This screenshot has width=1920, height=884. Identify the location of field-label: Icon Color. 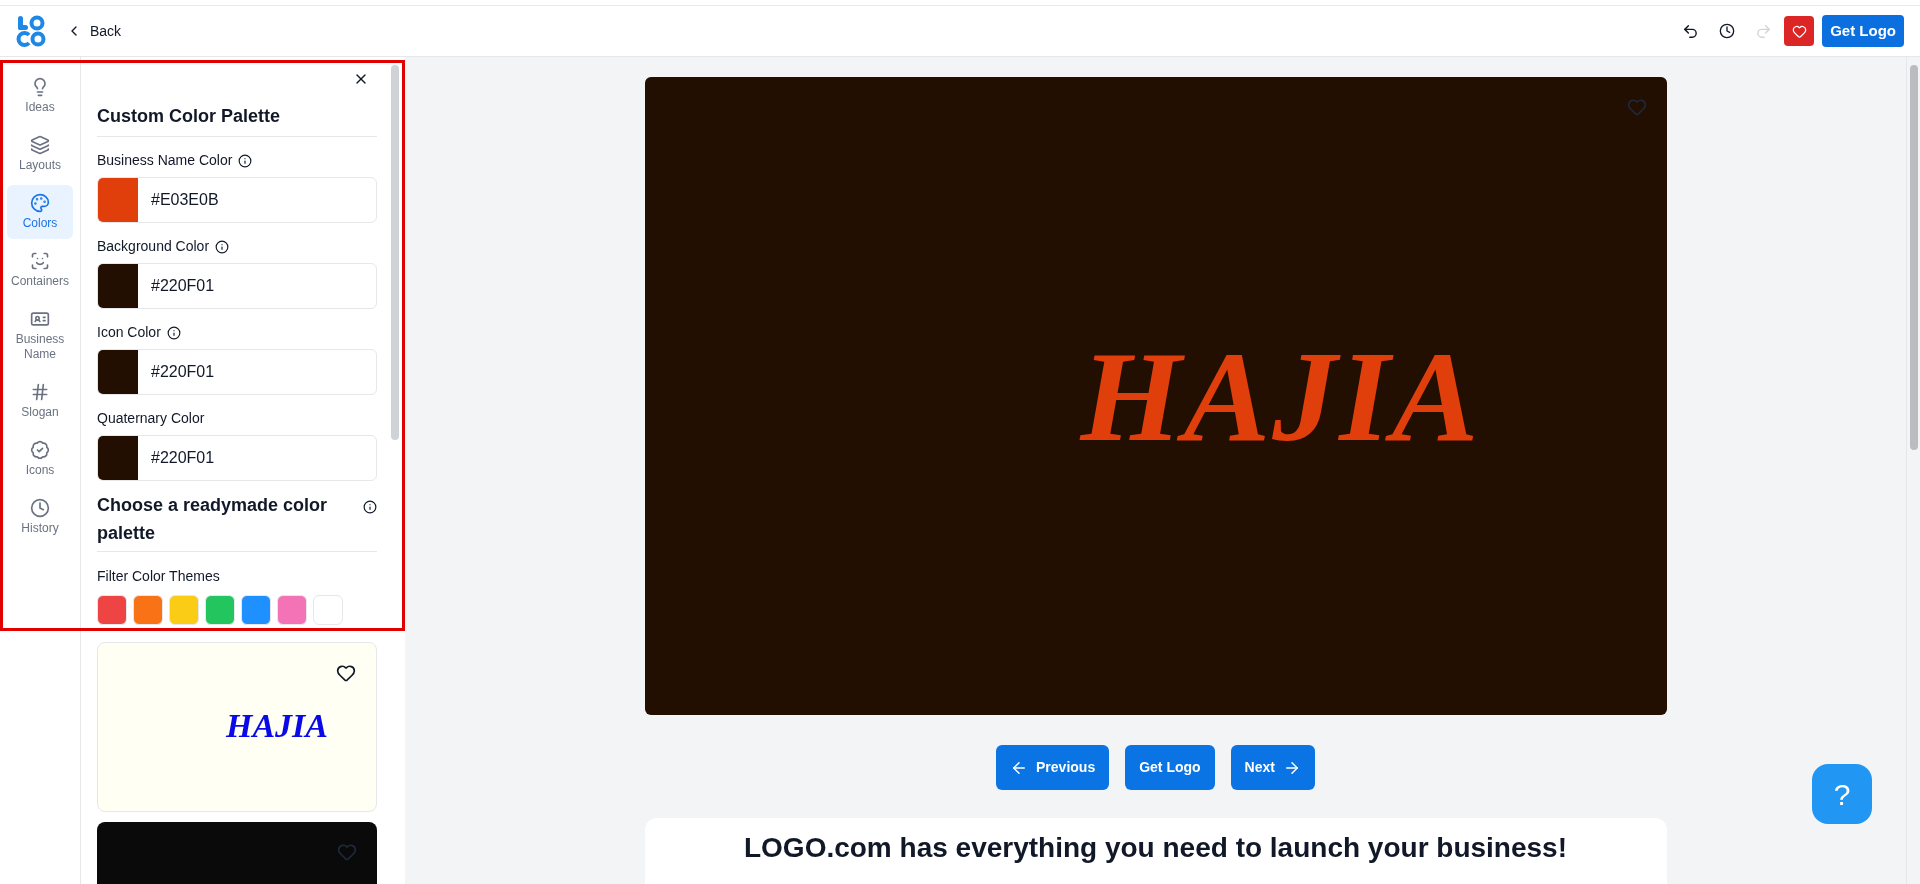
(129, 332).